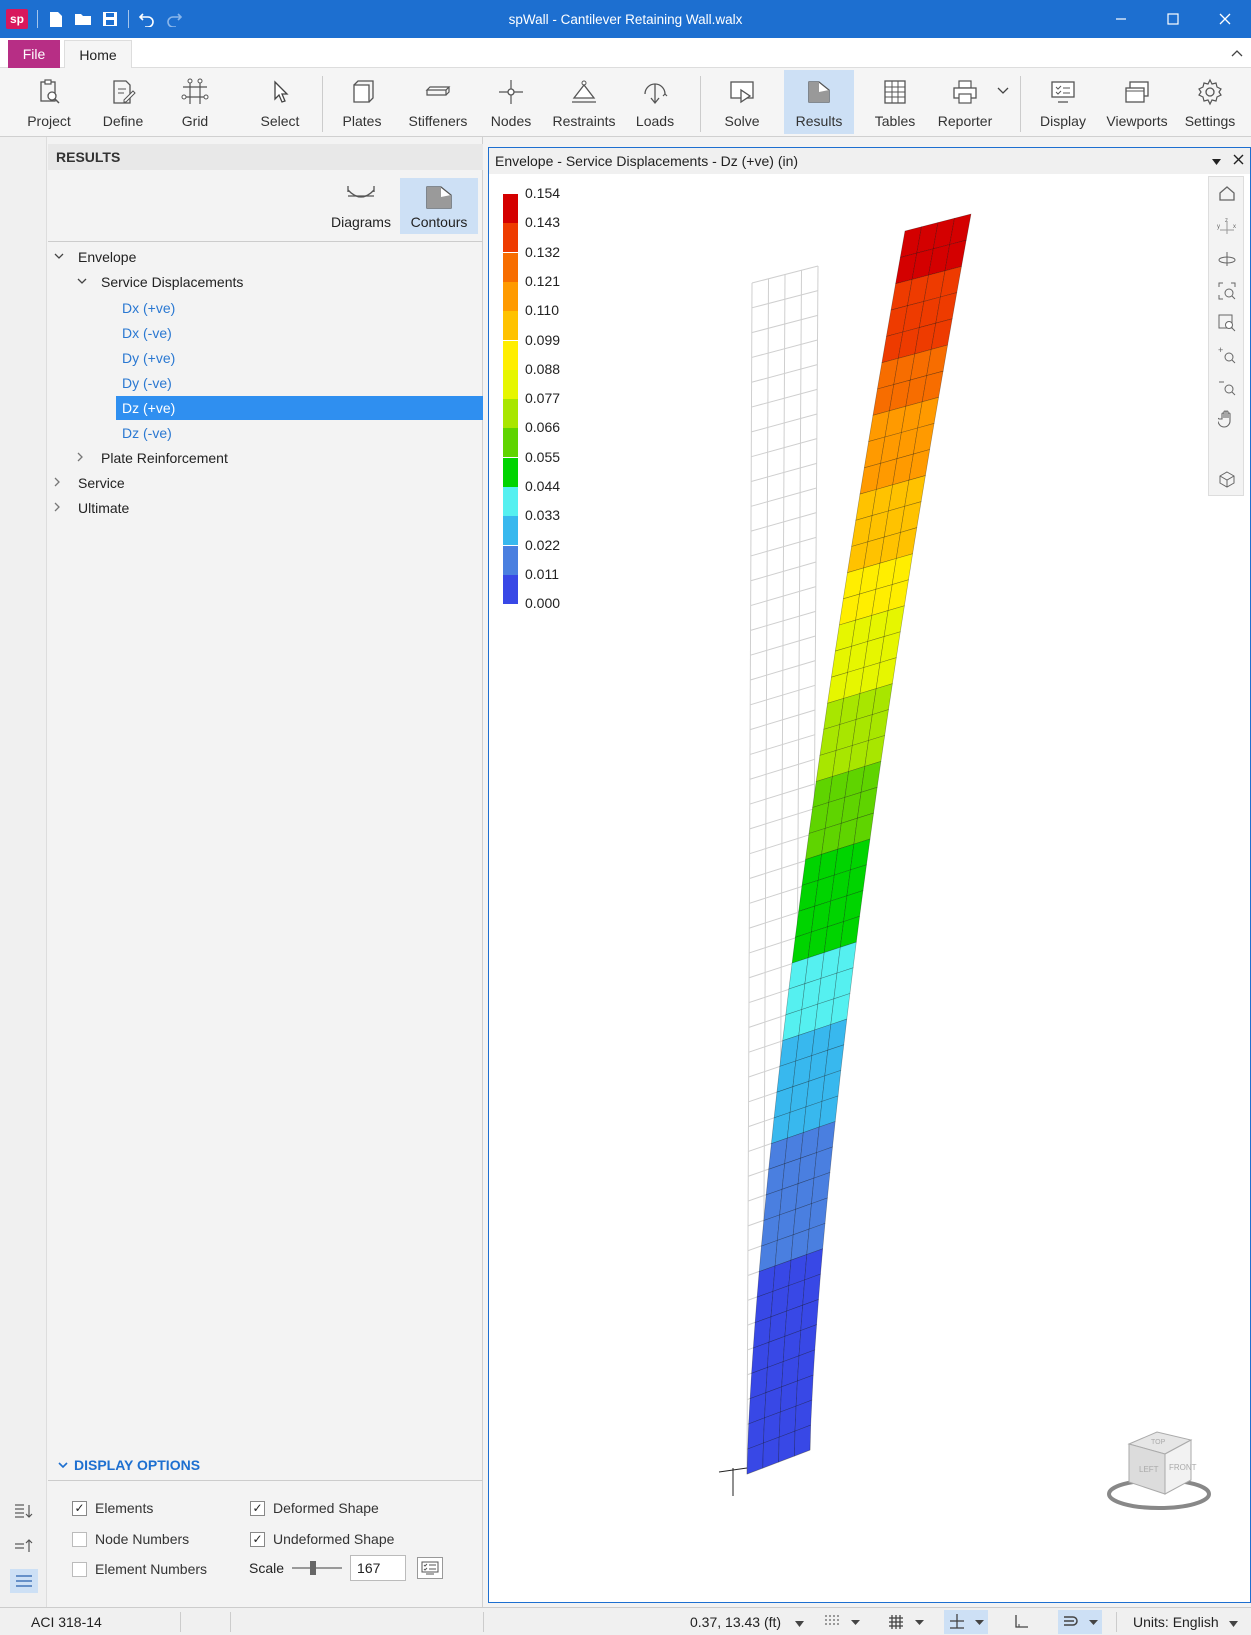 This screenshot has height=1635, width=1251. I want to click on design-code: ACI 318-14, so click(66, 1622).